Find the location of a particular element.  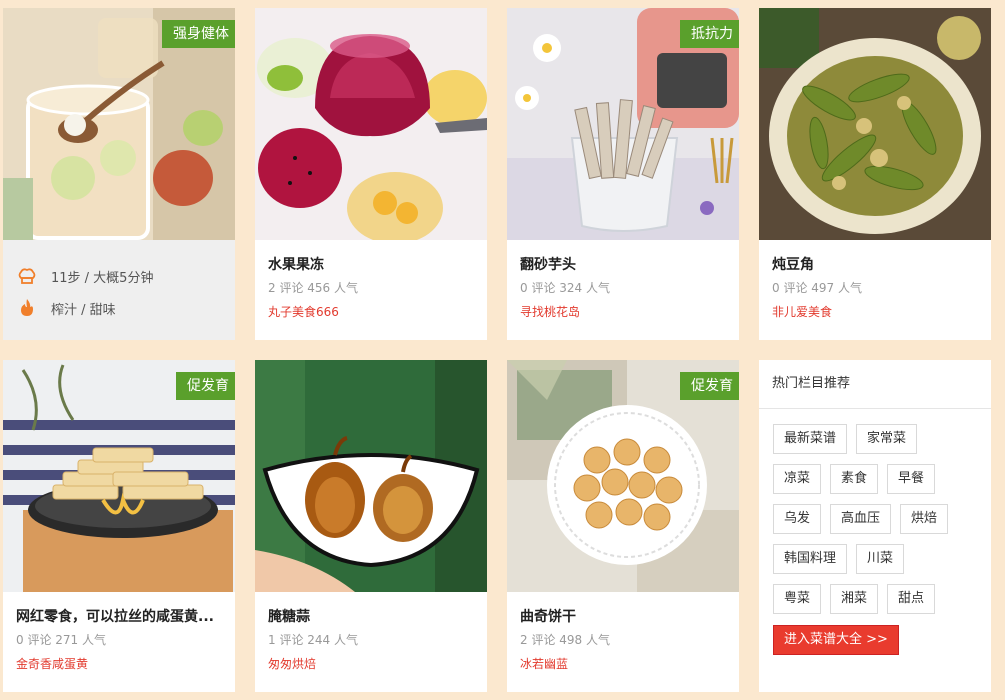

category-chip: 乌发 is located at coordinates (797, 519).